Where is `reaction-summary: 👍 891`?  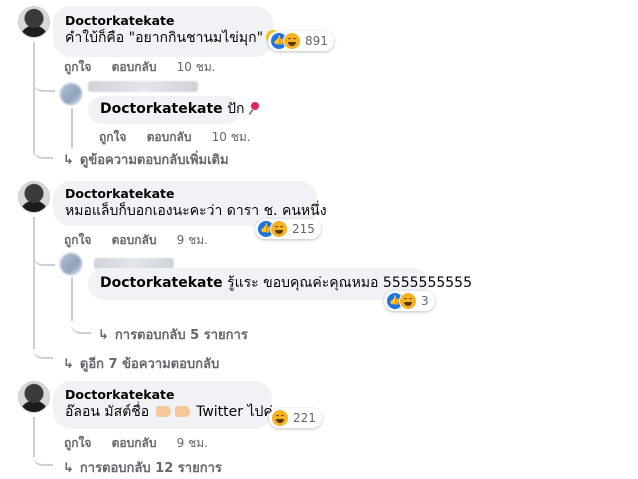 reaction-summary: 👍 891 is located at coordinates (301, 41).